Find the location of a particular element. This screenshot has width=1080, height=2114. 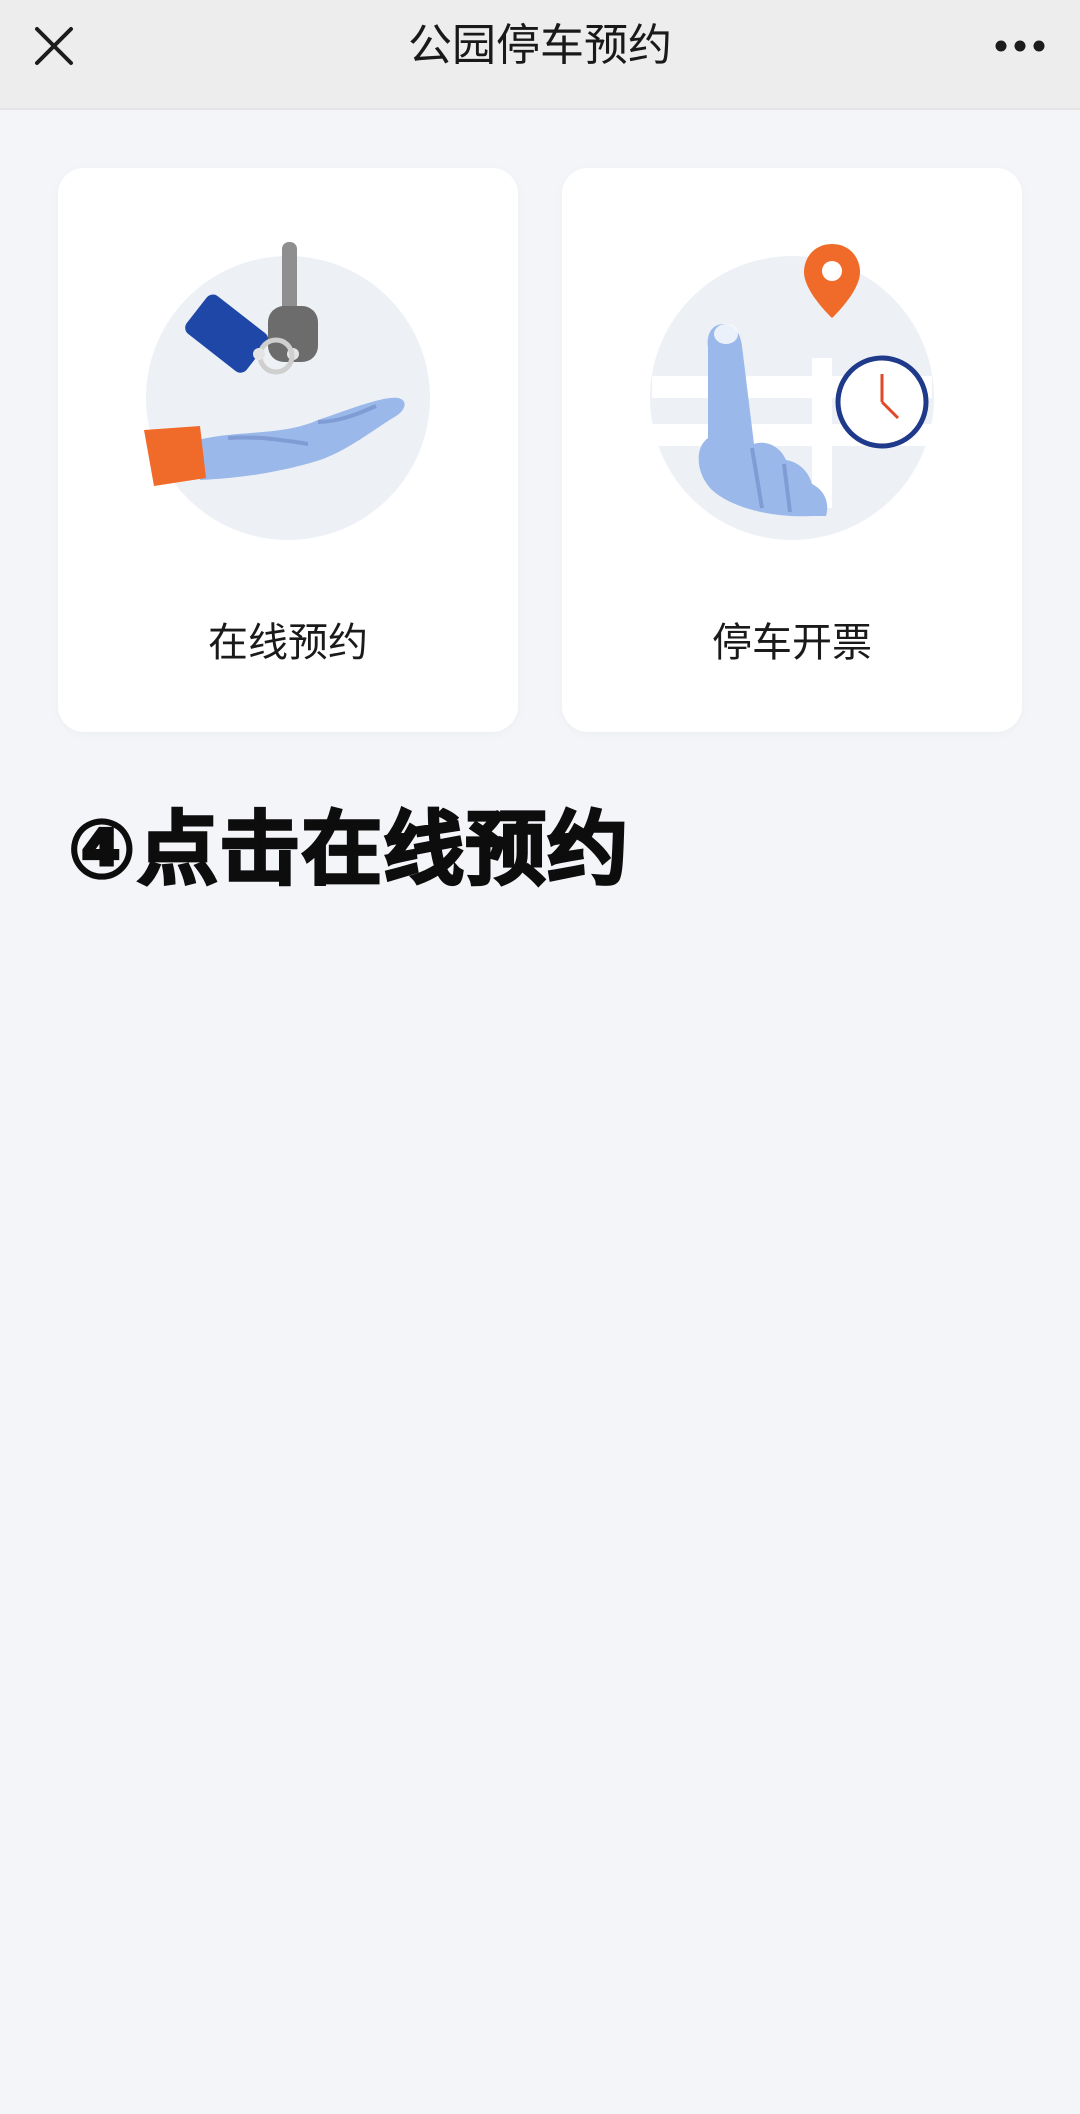

parking-invoice-label: 停车开票 is located at coordinates (792, 643).